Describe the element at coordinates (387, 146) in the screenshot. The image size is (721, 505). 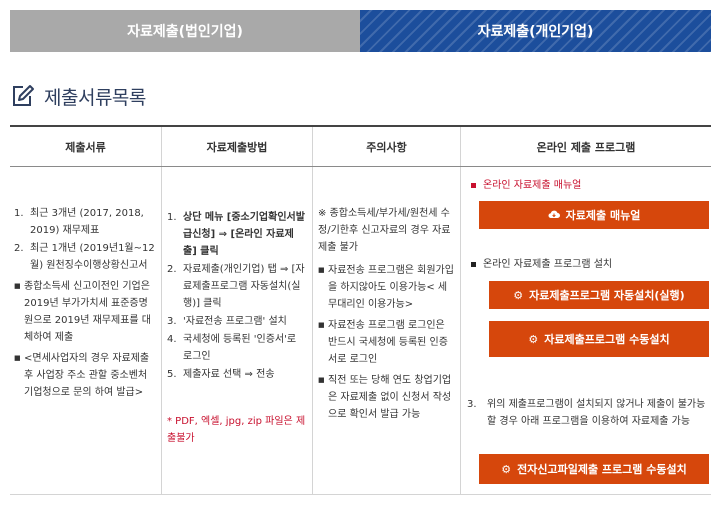
I see `header-notes: 주의사항` at that location.